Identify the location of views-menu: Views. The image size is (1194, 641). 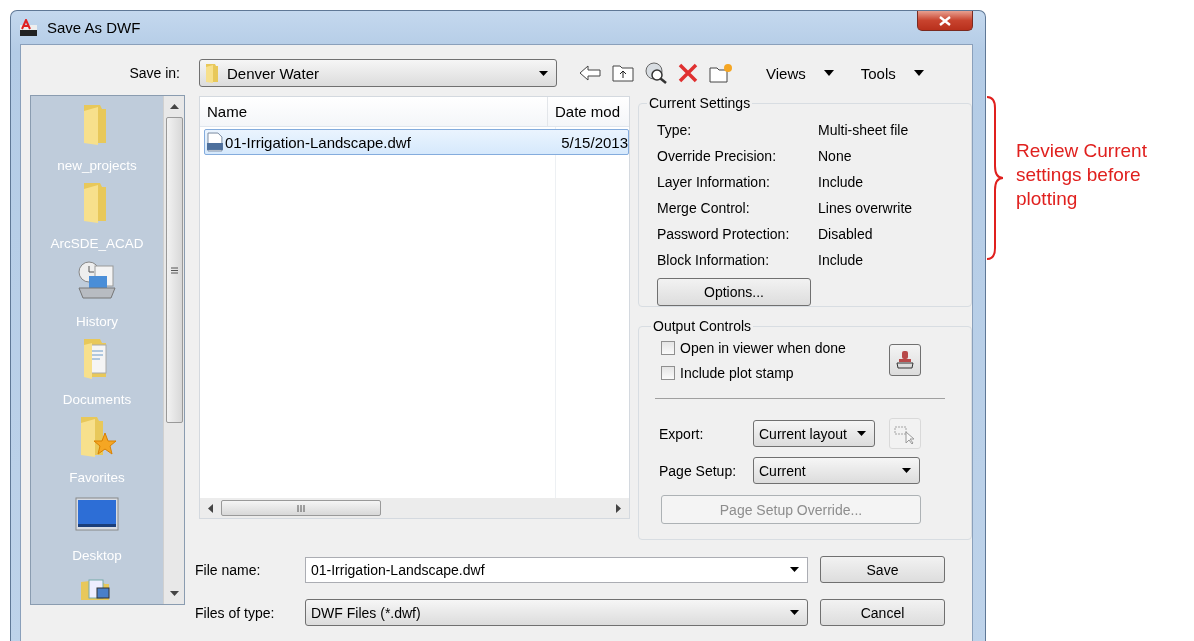
(800, 73).